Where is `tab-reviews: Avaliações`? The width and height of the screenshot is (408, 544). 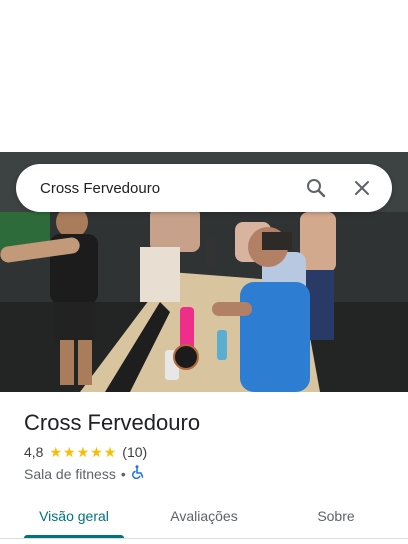 tab-reviews: Avaliações is located at coordinates (204, 516).